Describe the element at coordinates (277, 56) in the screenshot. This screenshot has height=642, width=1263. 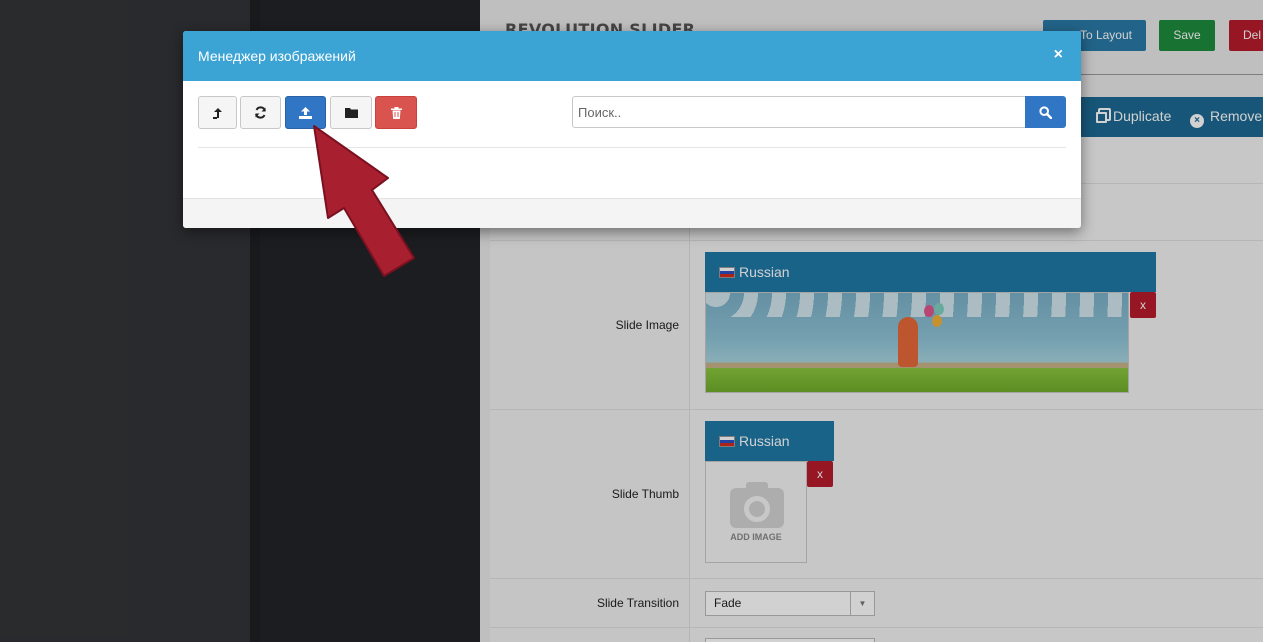
I see `modal-title: Менеджер изображений` at that location.